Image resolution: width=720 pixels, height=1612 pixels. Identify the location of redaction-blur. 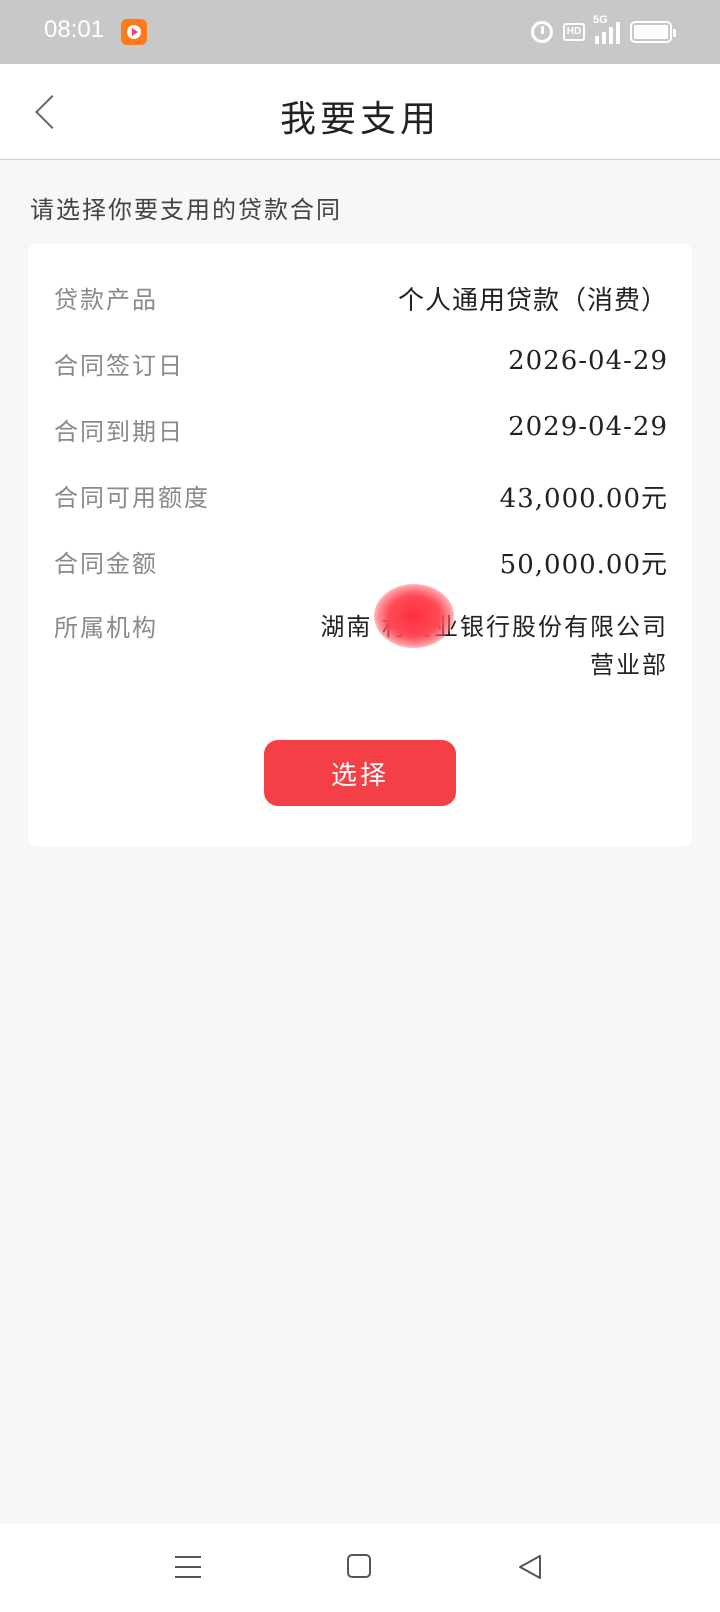
(414, 616).